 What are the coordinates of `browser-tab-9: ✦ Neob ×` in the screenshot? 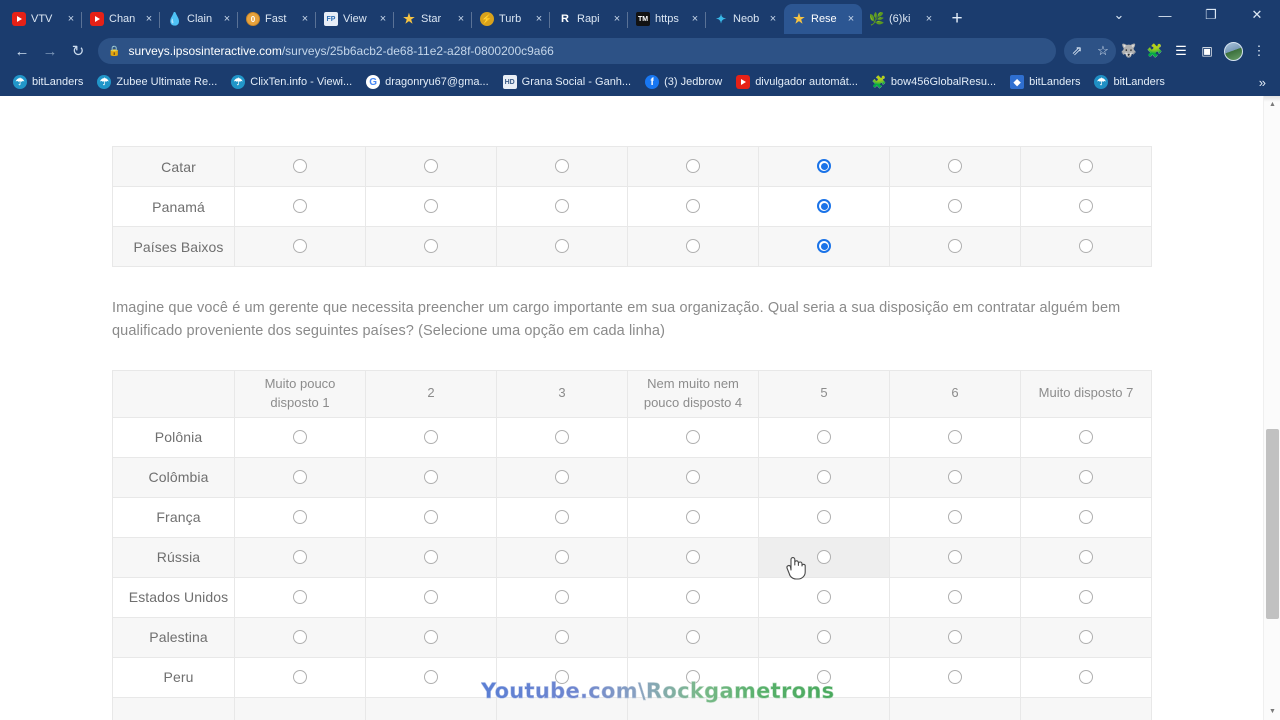 It's located at (745, 19).